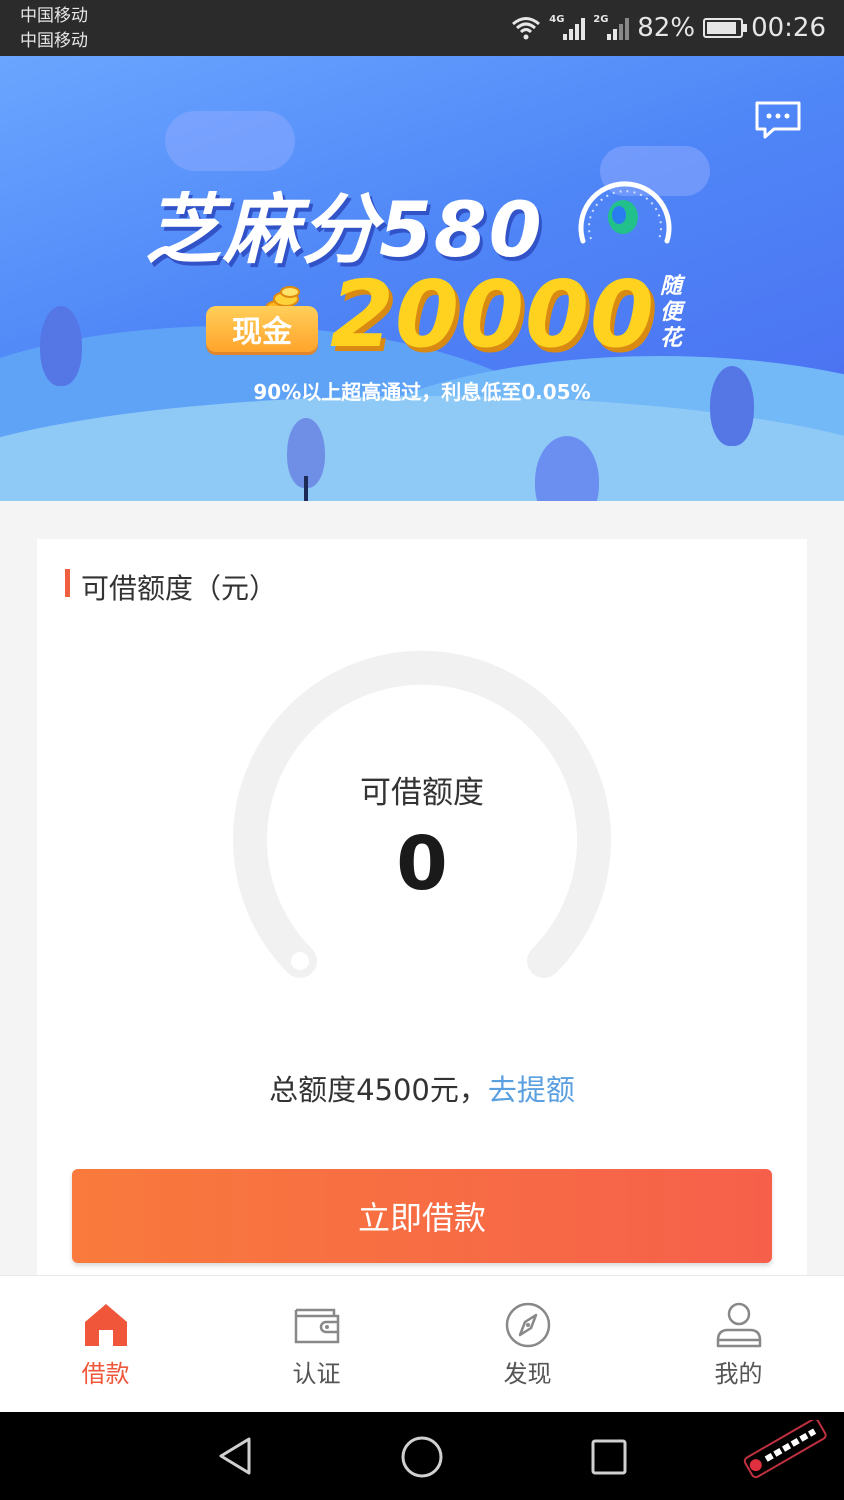  I want to click on signal-icon-sim2: 2G, so click(611, 27).